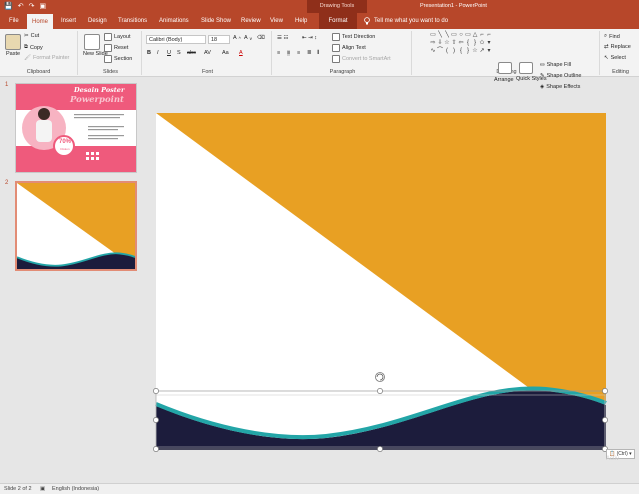  I want to click on align-text-button: Align Text, so click(349, 48).